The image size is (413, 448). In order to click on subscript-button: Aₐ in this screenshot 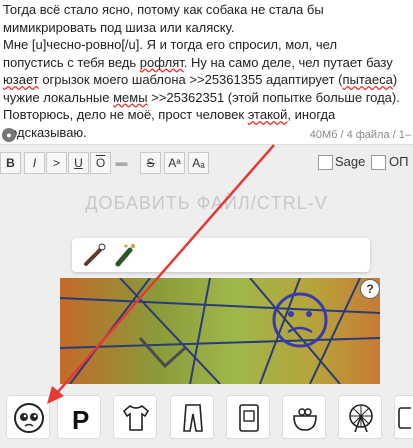, I will do `click(198, 163)`.